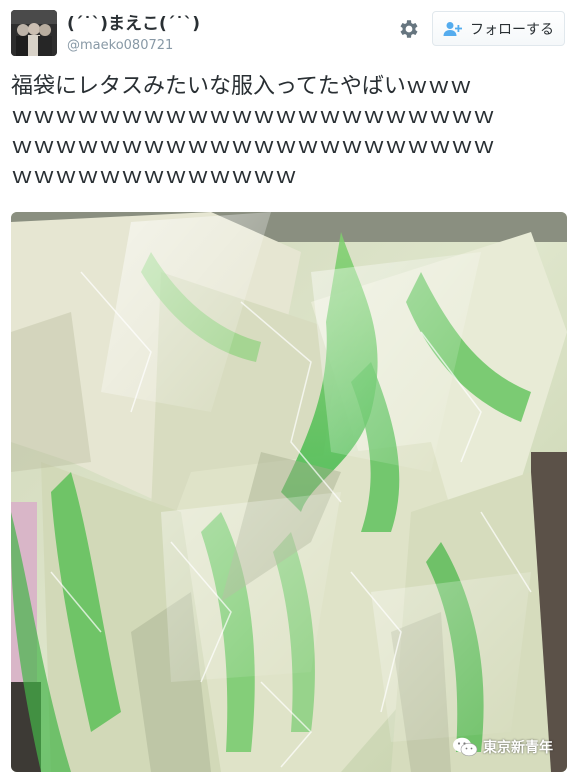  Describe the element at coordinates (453, 29) in the screenshot. I see `add-user-icon` at that location.